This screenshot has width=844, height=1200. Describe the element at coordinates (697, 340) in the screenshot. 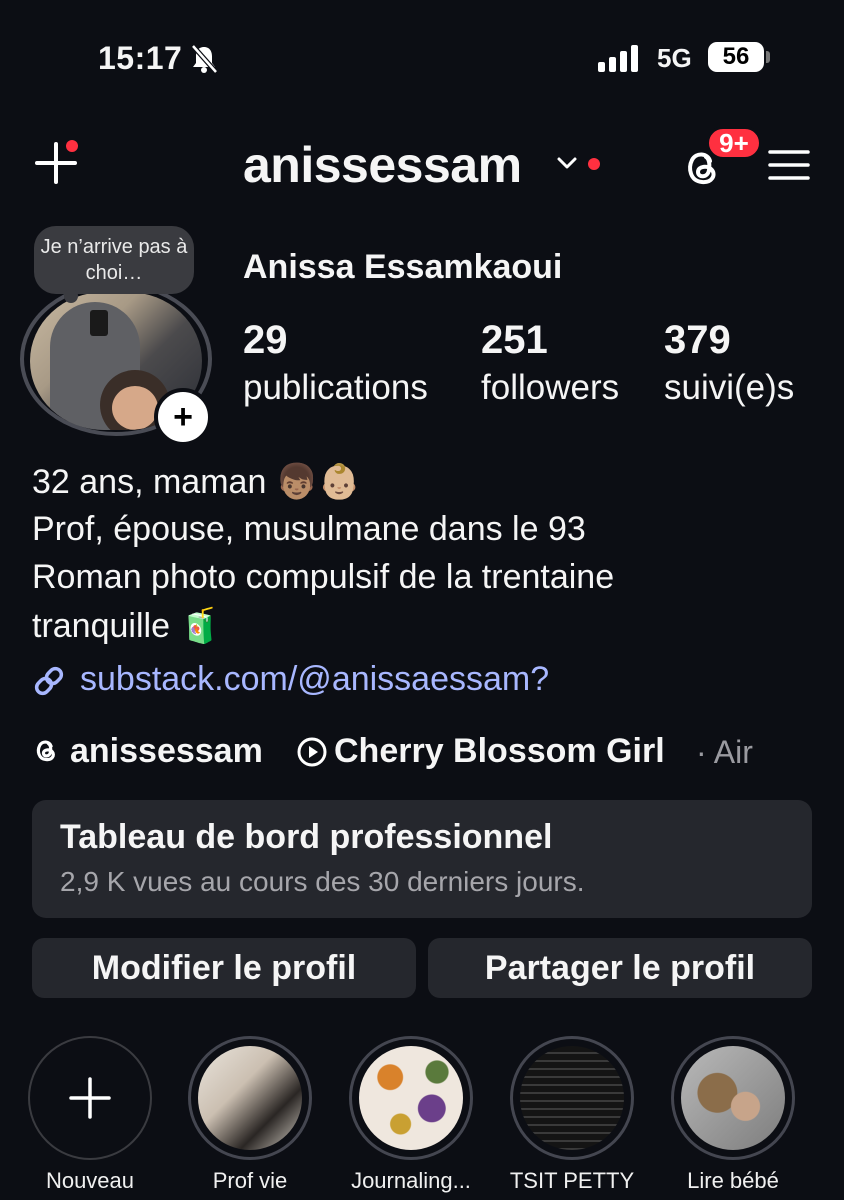

I see `following-count: 379` at that location.